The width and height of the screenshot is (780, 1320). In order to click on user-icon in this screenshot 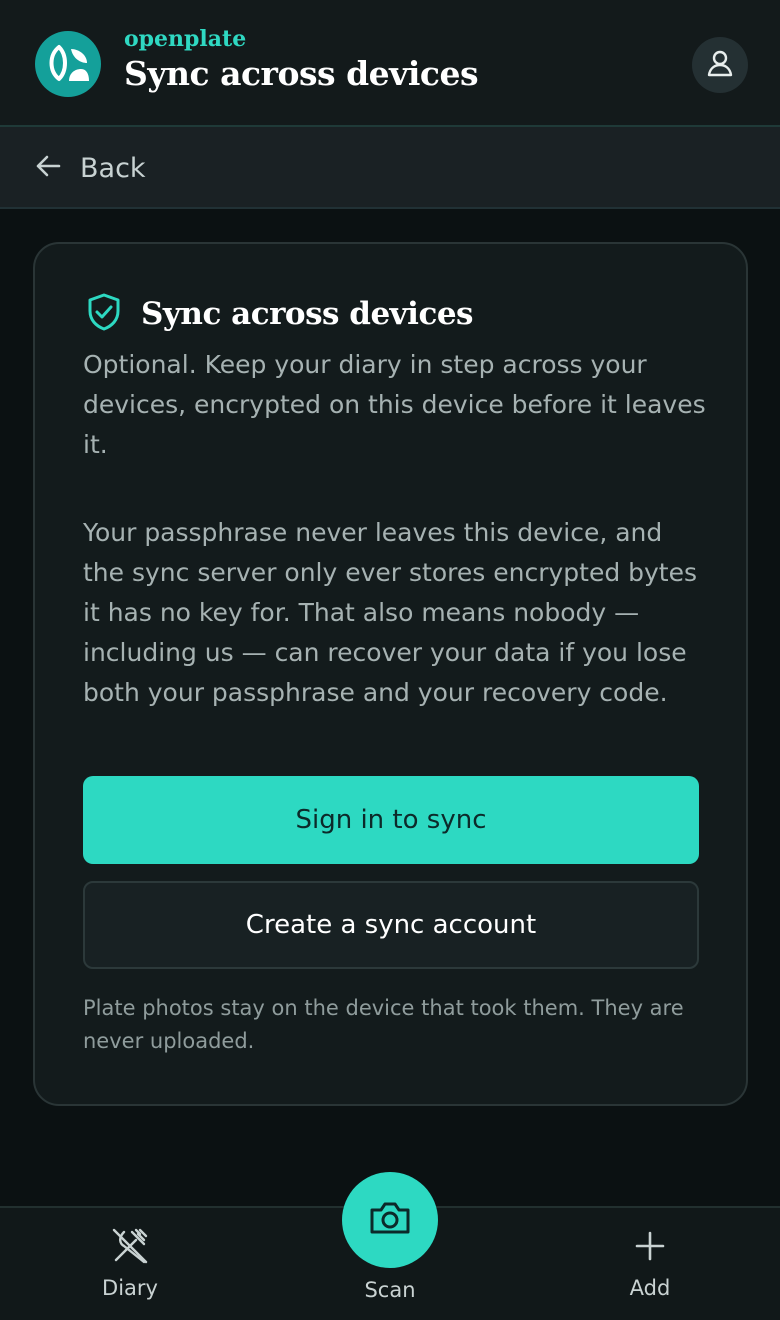, I will do `click(720, 65)`.